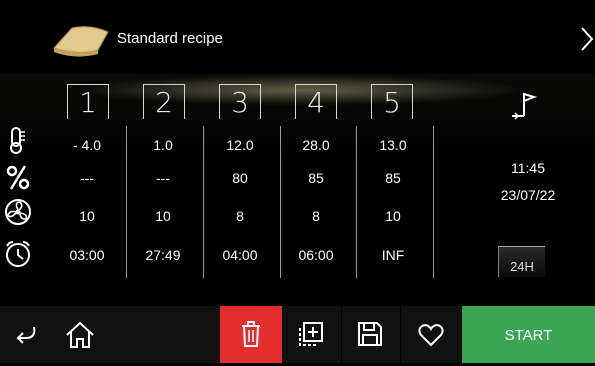 Image resolution: width=595 pixels, height=366 pixels. What do you see at coordinates (163, 216) in the screenshot?
I see `phase-2-fan: 10` at bounding box center [163, 216].